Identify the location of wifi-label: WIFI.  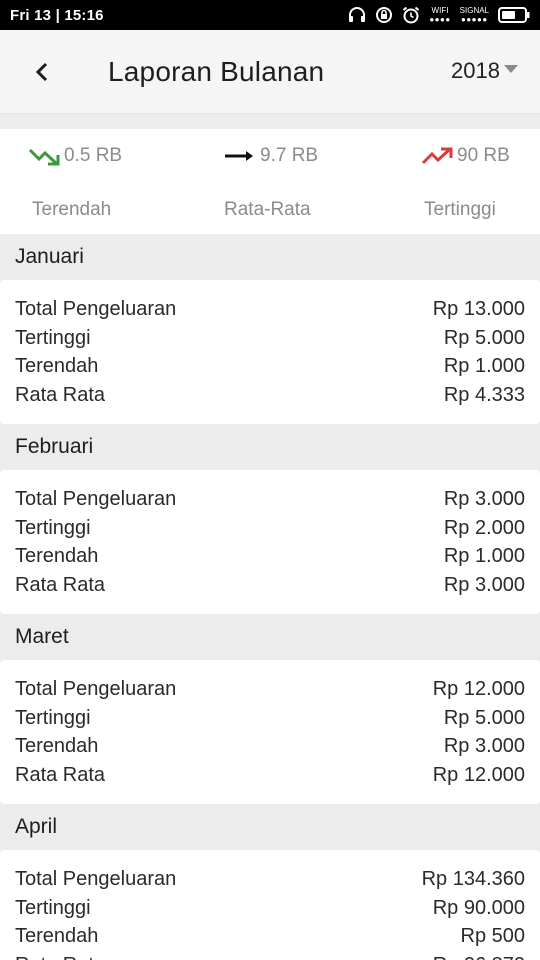
(440, 10).